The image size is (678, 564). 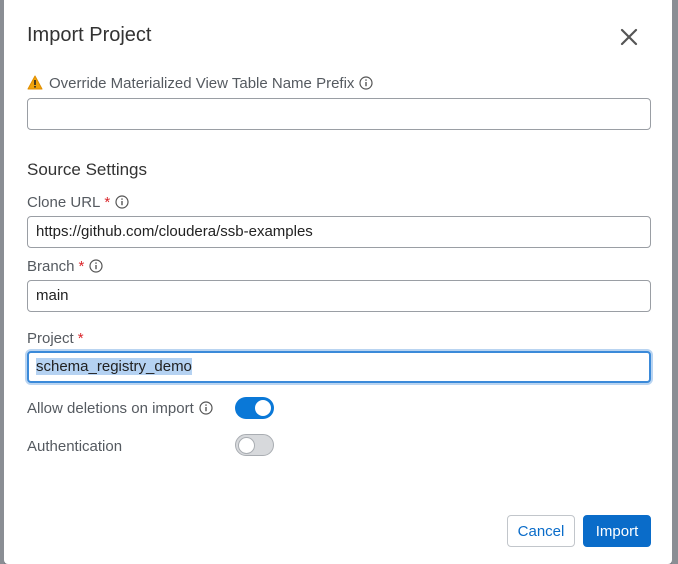 What do you see at coordinates (174, 231) in the screenshot?
I see `clone-url-value: https://github.com/cloudera/ssb-examples` at bounding box center [174, 231].